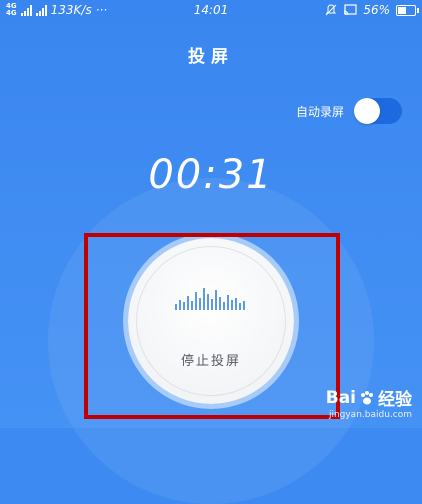 The width and height of the screenshot is (422, 504). What do you see at coordinates (367, 111) in the screenshot?
I see `toggle-knob` at bounding box center [367, 111].